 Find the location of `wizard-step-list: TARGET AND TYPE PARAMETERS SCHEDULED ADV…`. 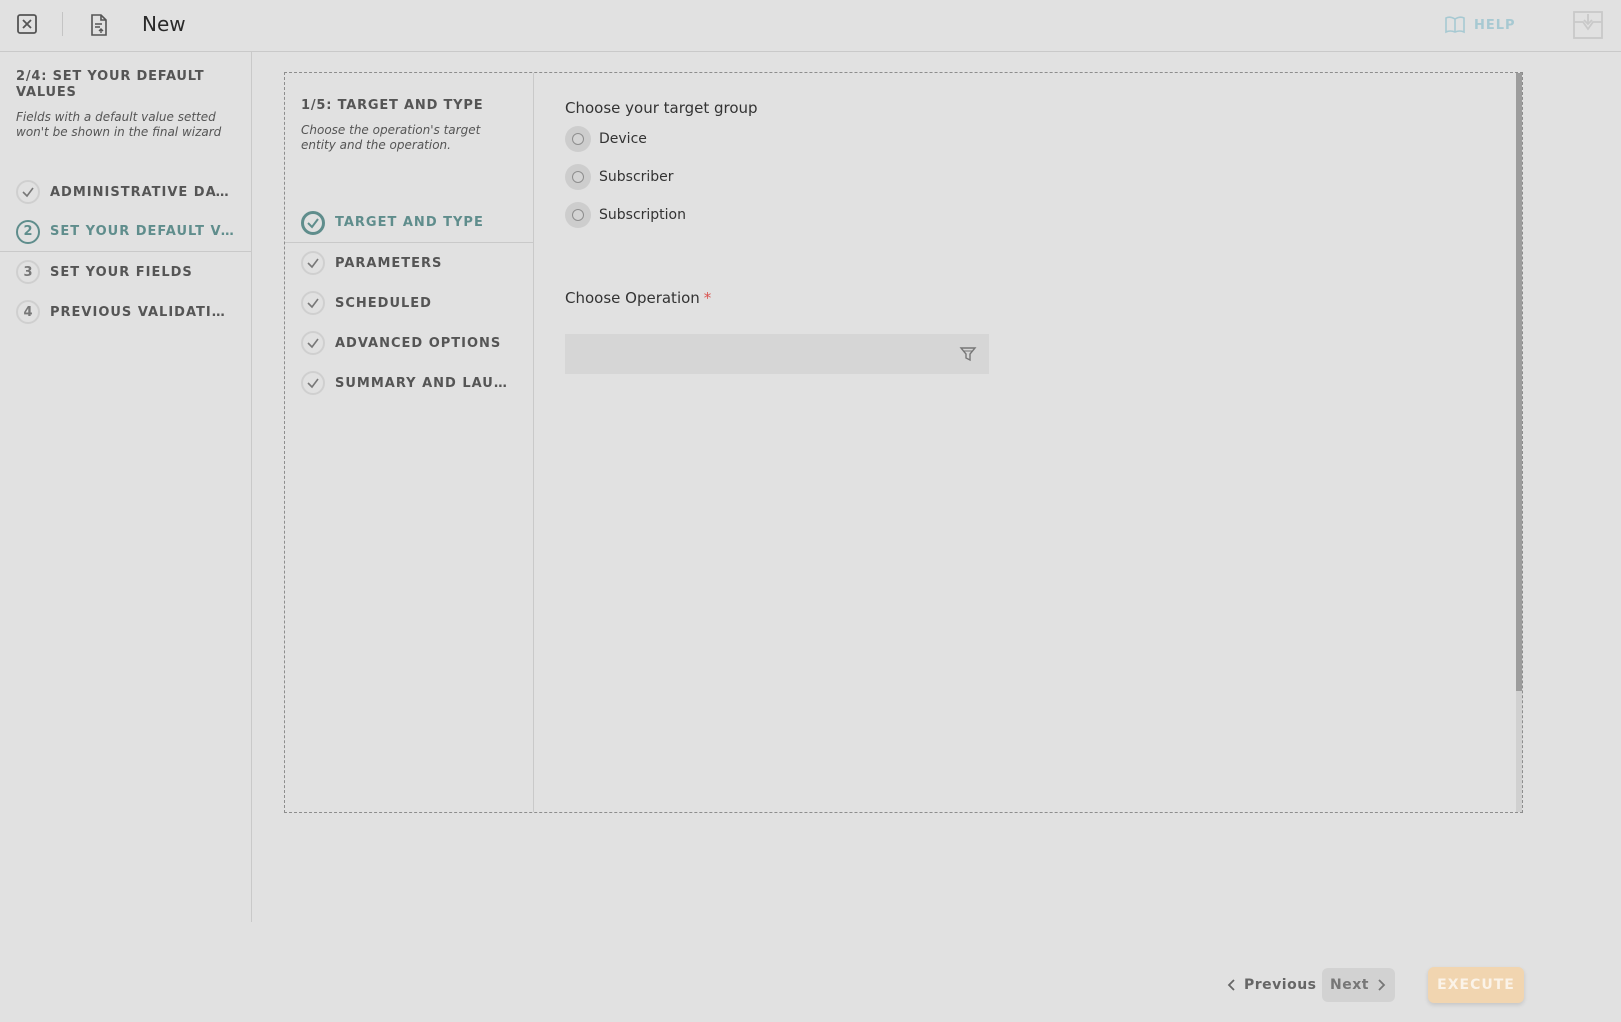

wizard-step-list: TARGET AND TYPE PARAMETERS SCHEDULED ADV… is located at coordinates (409, 303).